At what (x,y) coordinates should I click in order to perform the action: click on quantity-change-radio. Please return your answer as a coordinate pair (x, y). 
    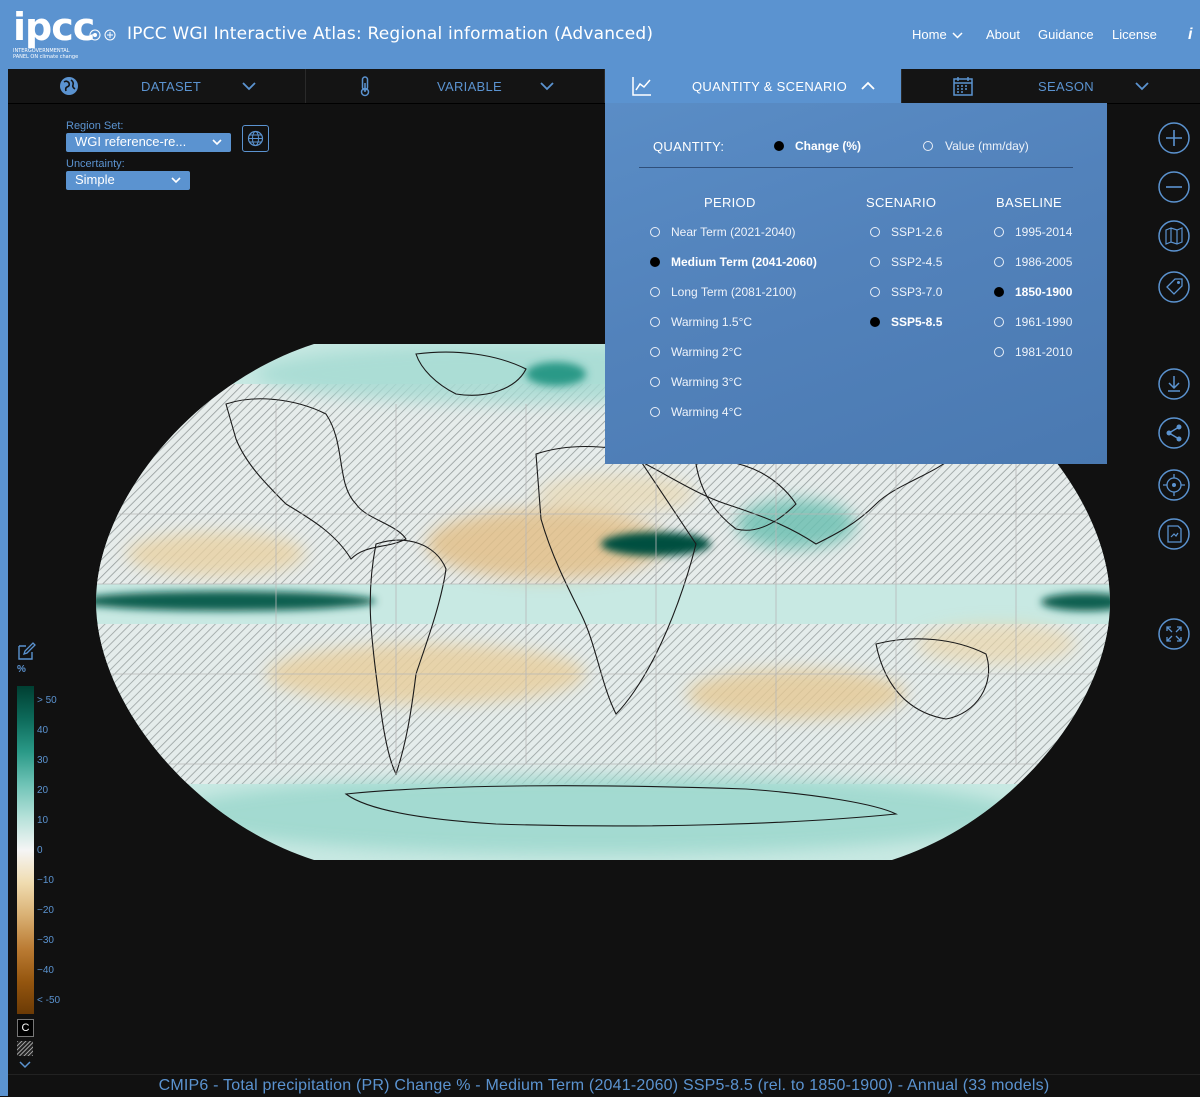
    Looking at the image, I should click on (779, 146).